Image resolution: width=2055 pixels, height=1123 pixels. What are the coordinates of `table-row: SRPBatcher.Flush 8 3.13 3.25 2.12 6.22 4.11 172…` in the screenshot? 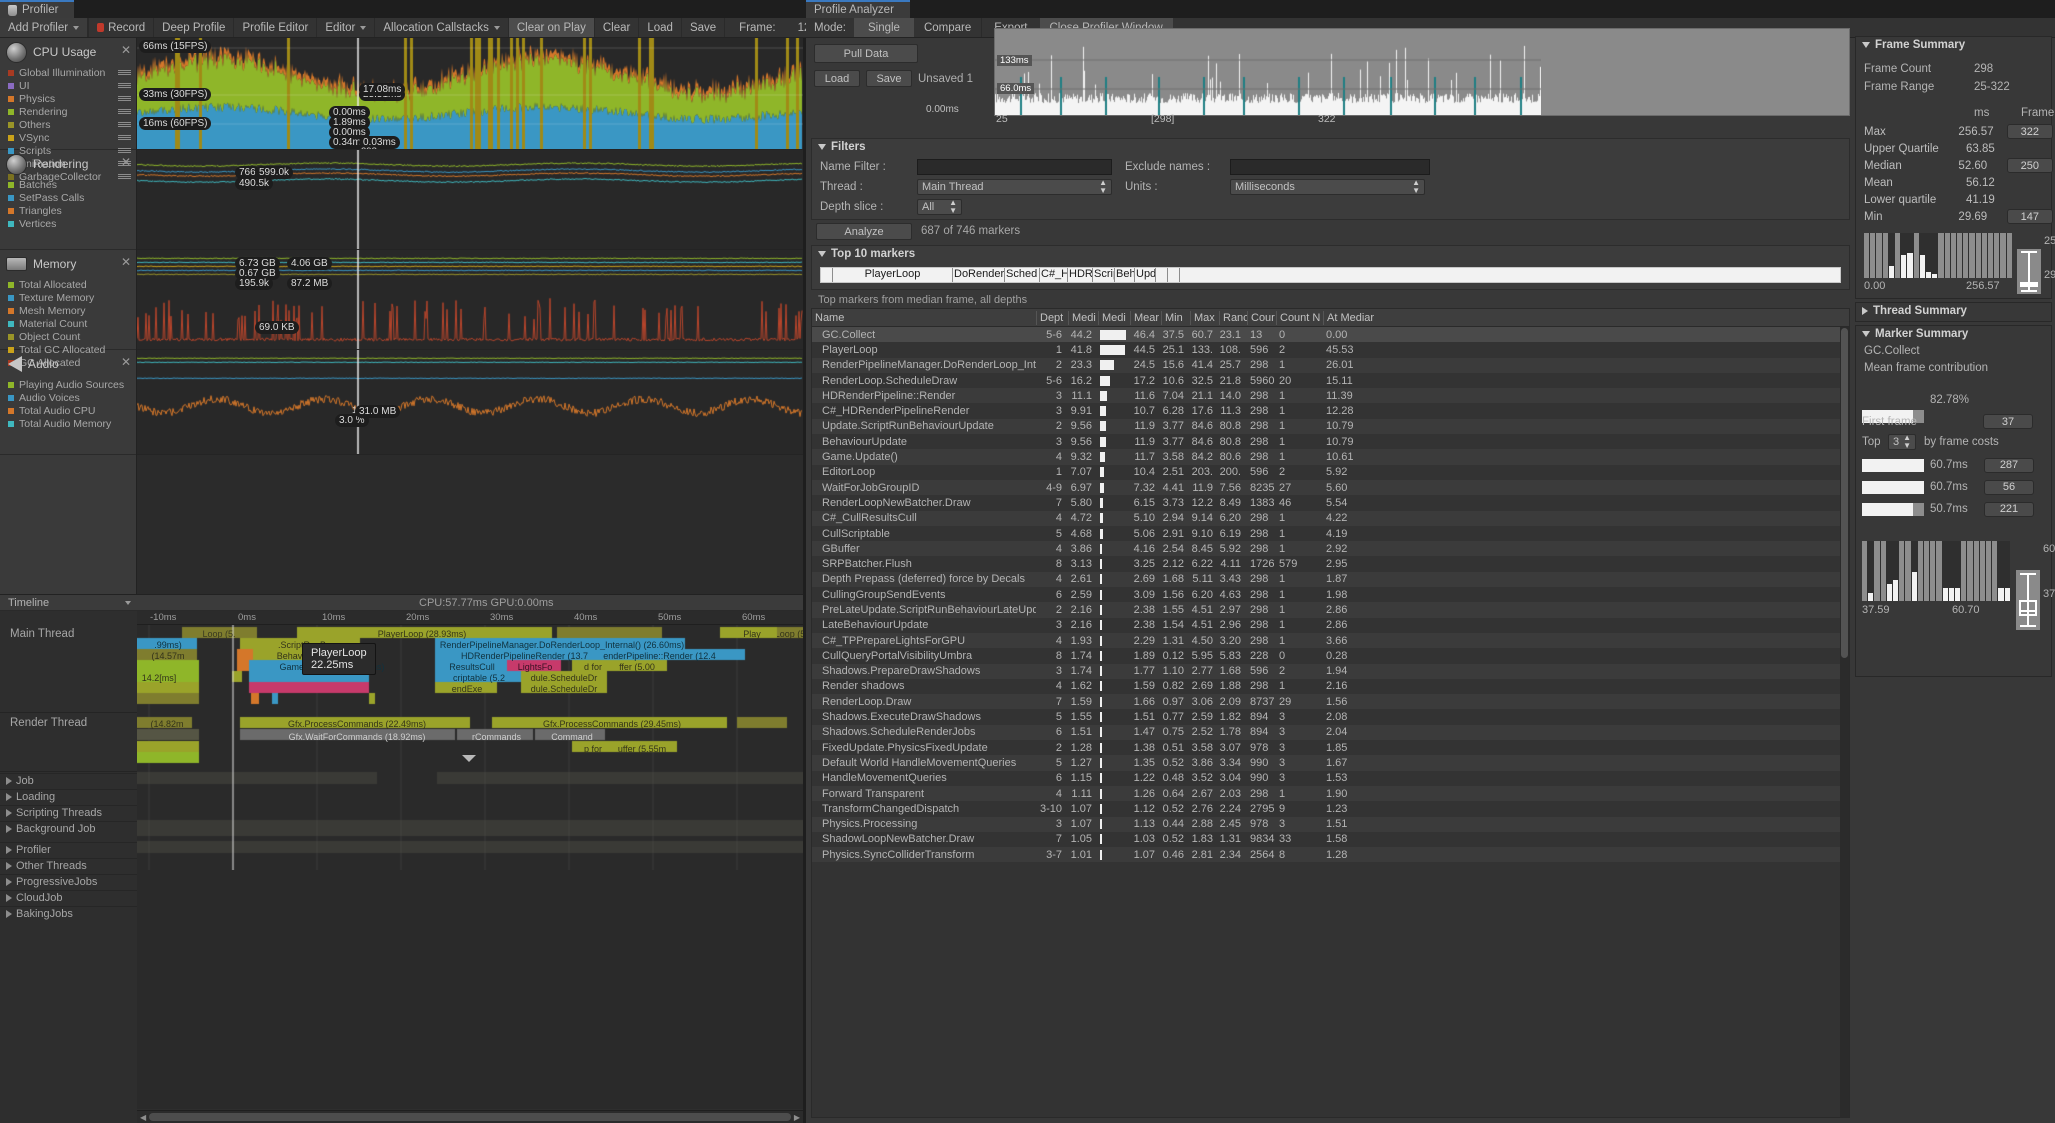 It's located at (1330, 564).